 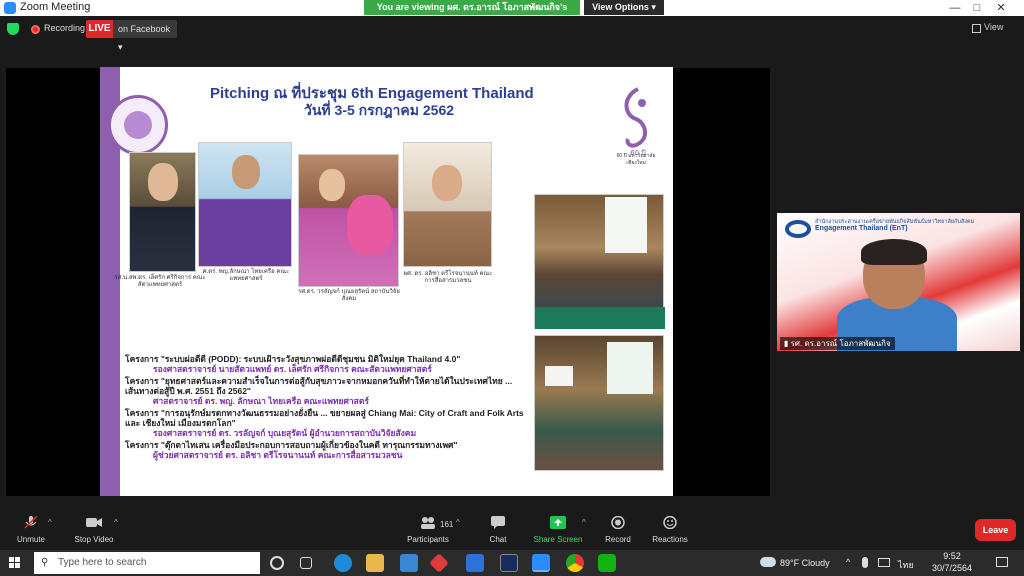 What do you see at coordinates (976, 28) in the screenshot?
I see `grid-view-icon` at bounding box center [976, 28].